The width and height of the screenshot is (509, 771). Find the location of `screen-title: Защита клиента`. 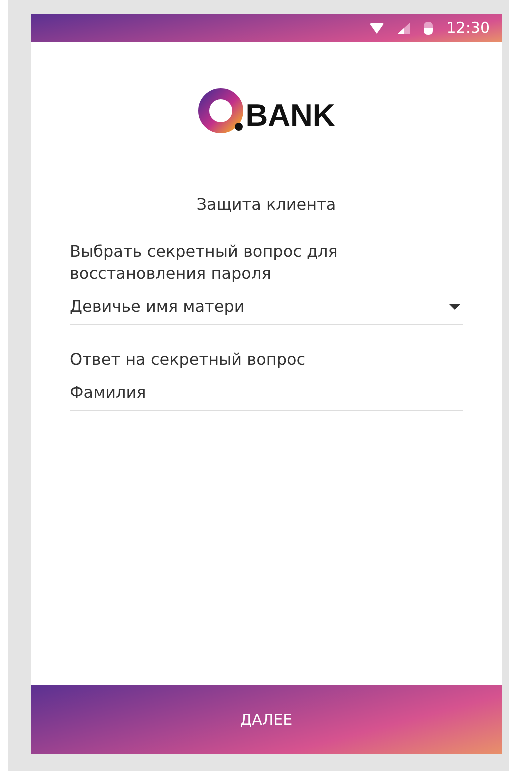

screen-title: Защита клиента is located at coordinates (267, 204).